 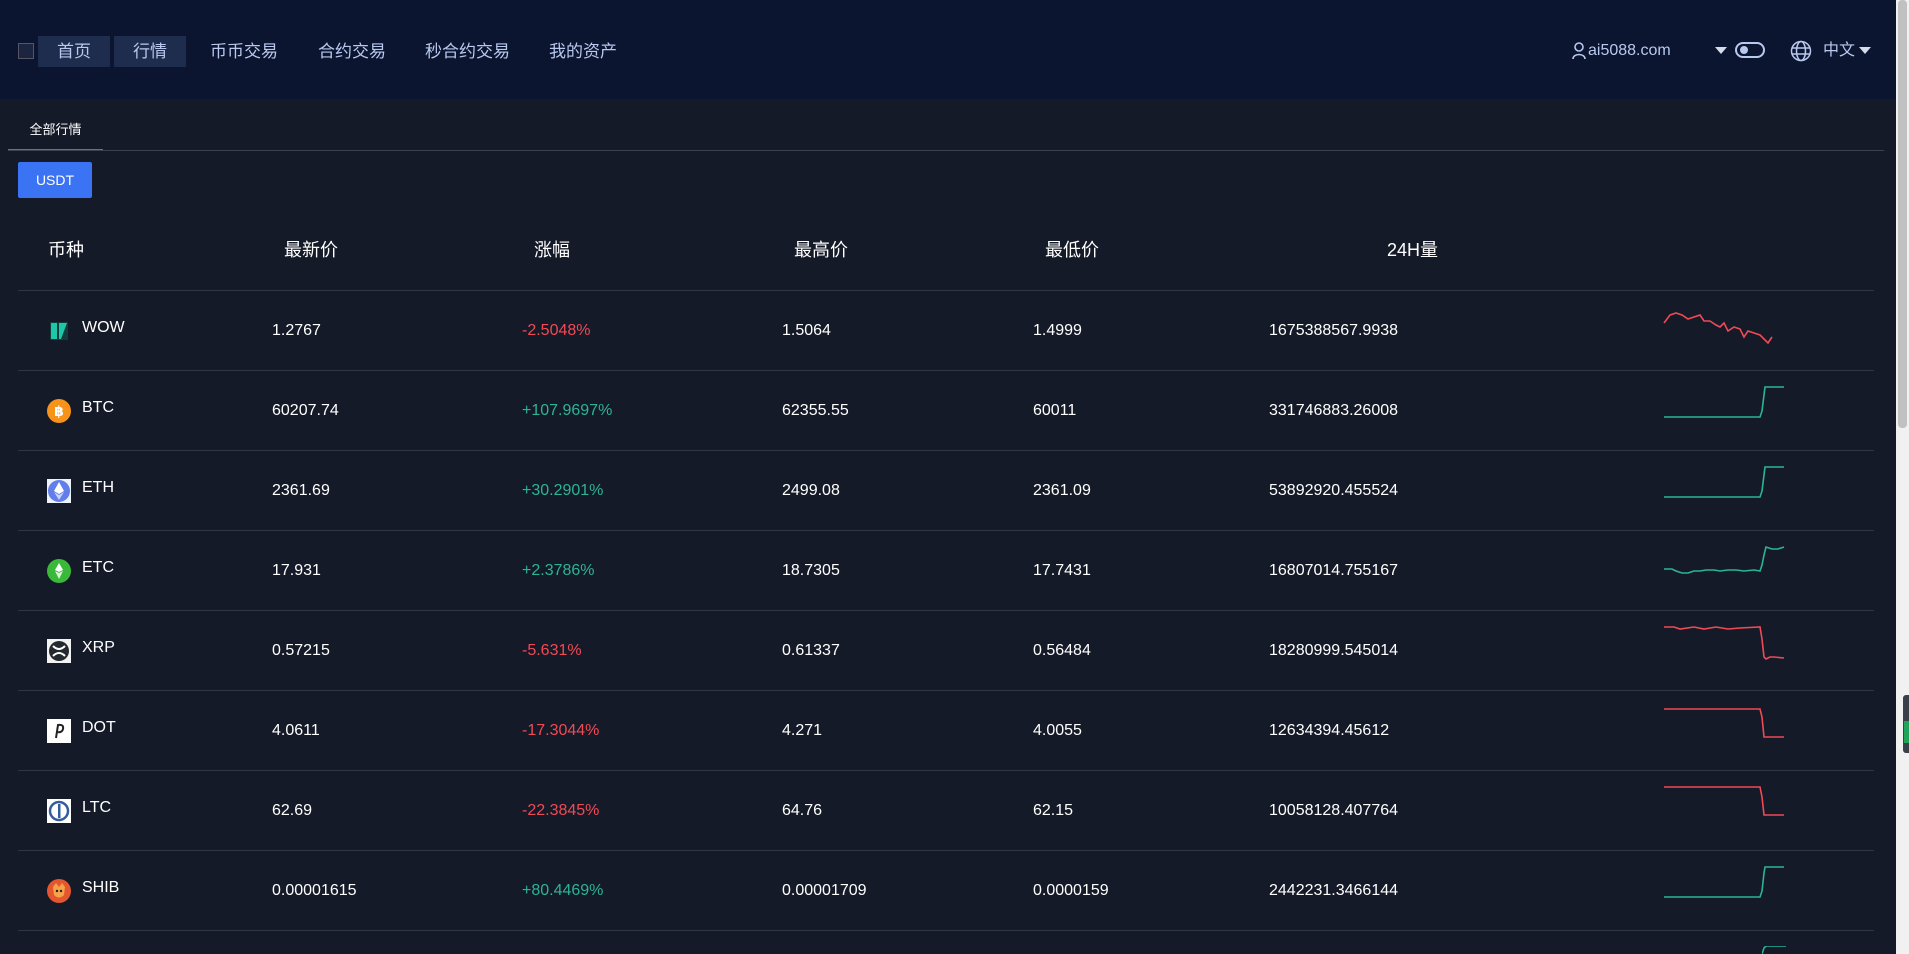 What do you see at coordinates (59, 891) in the screenshot?
I see `shib-coin-icon` at bounding box center [59, 891].